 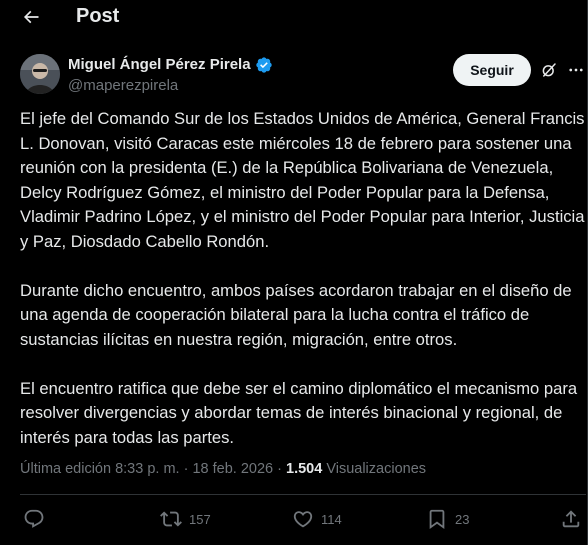 What do you see at coordinates (98, 16) in the screenshot?
I see `page-title: Post` at bounding box center [98, 16].